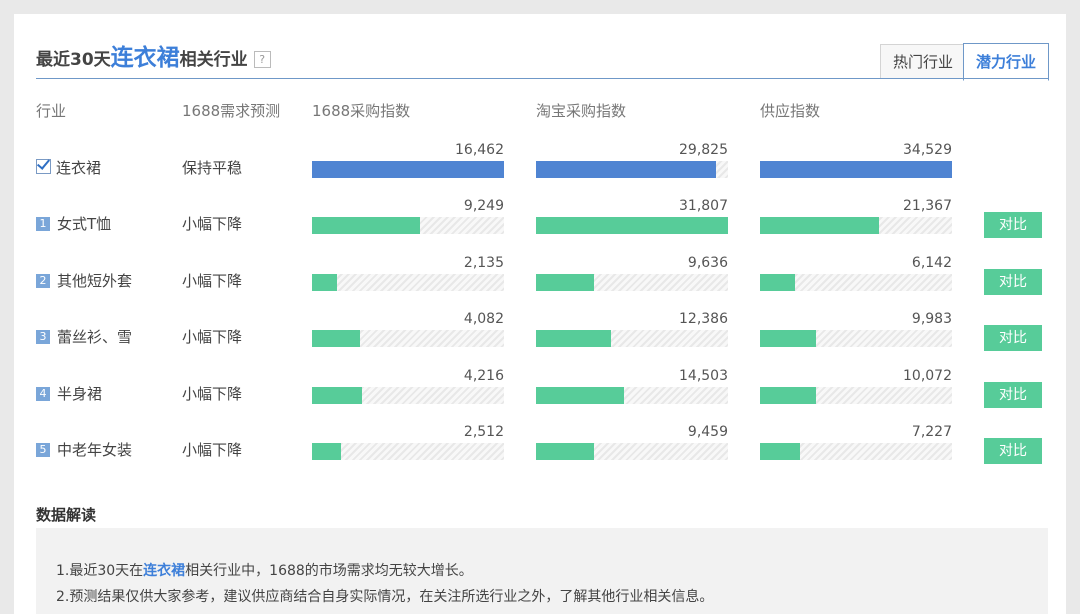  What do you see at coordinates (483, 376) in the screenshot?
I see `purchase-index-value: 4,216` at bounding box center [483, 376].